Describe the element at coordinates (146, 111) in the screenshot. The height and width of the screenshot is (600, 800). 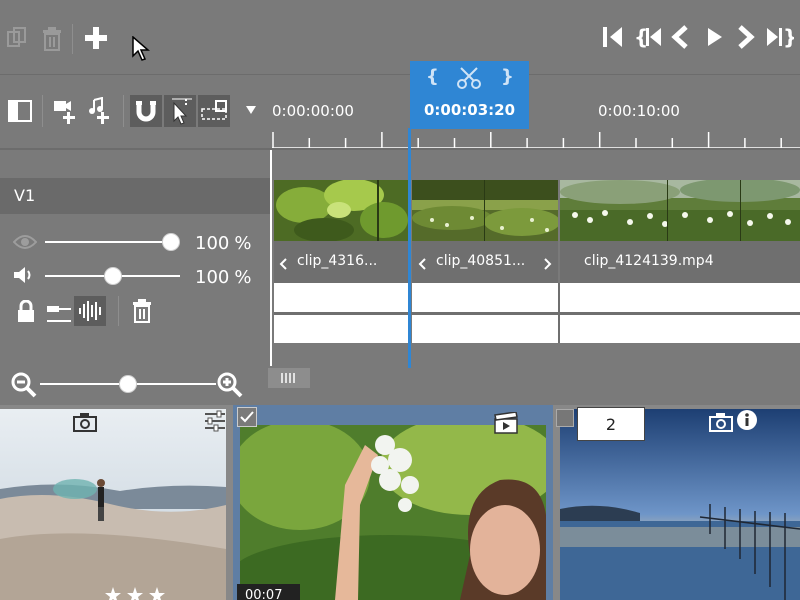
I see `magnet-snap-icon` at that location.